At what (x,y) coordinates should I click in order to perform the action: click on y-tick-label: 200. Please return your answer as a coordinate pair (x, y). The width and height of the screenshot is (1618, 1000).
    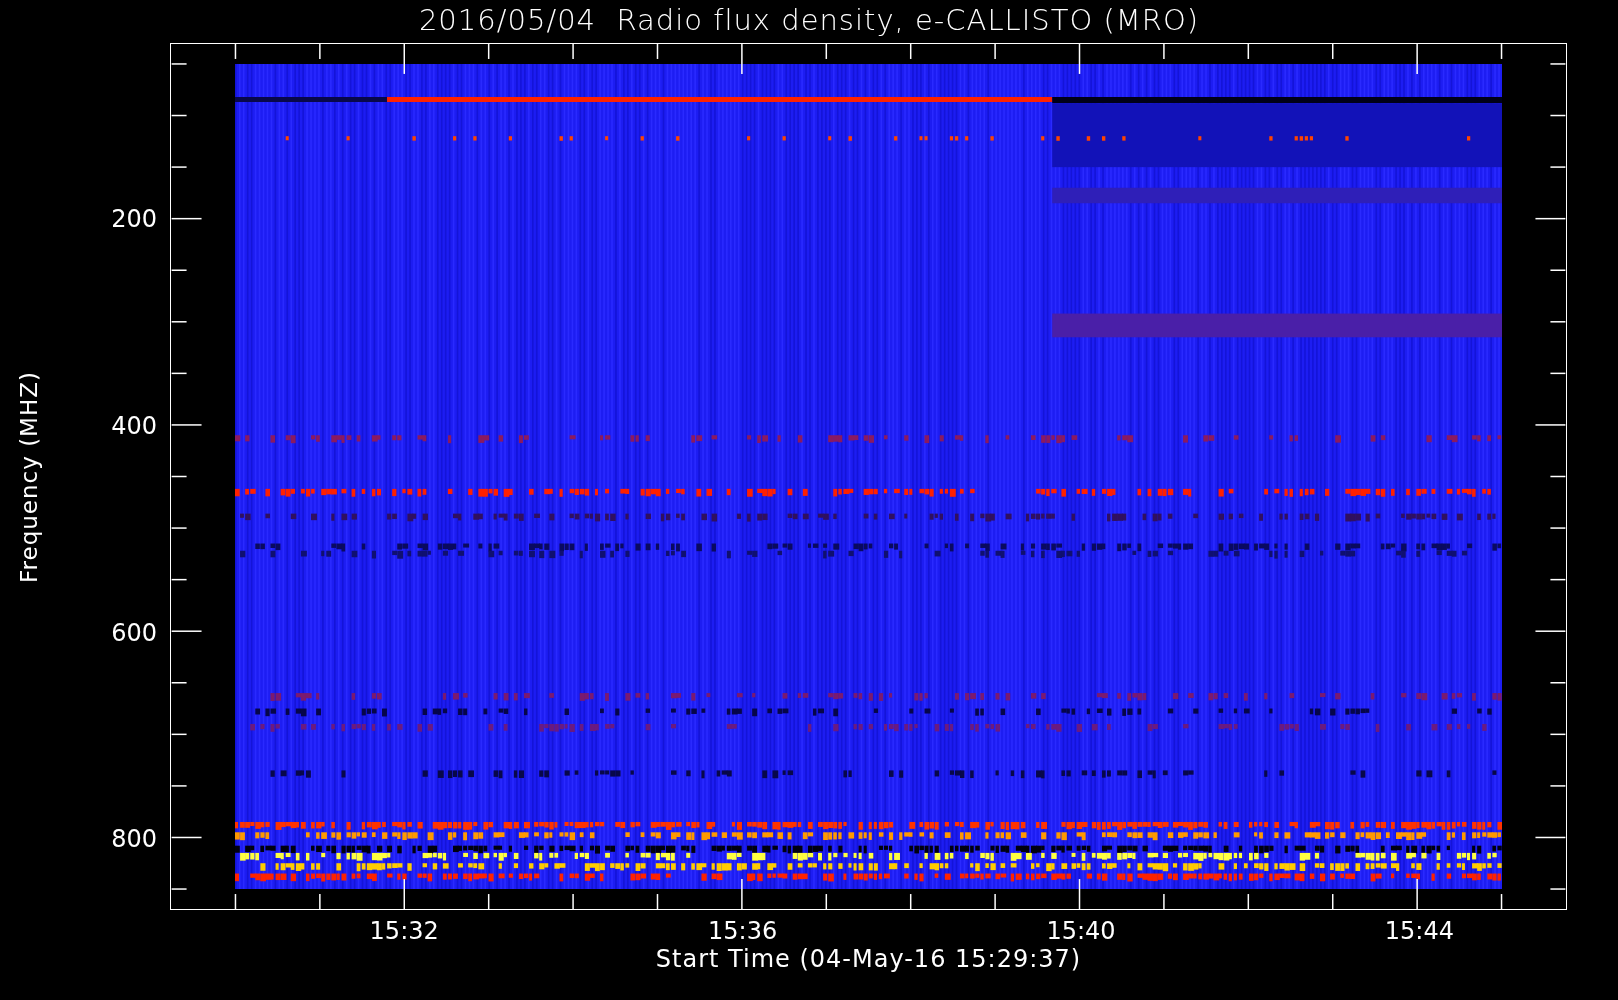
    Looking at the image, I should click on (134, 219).